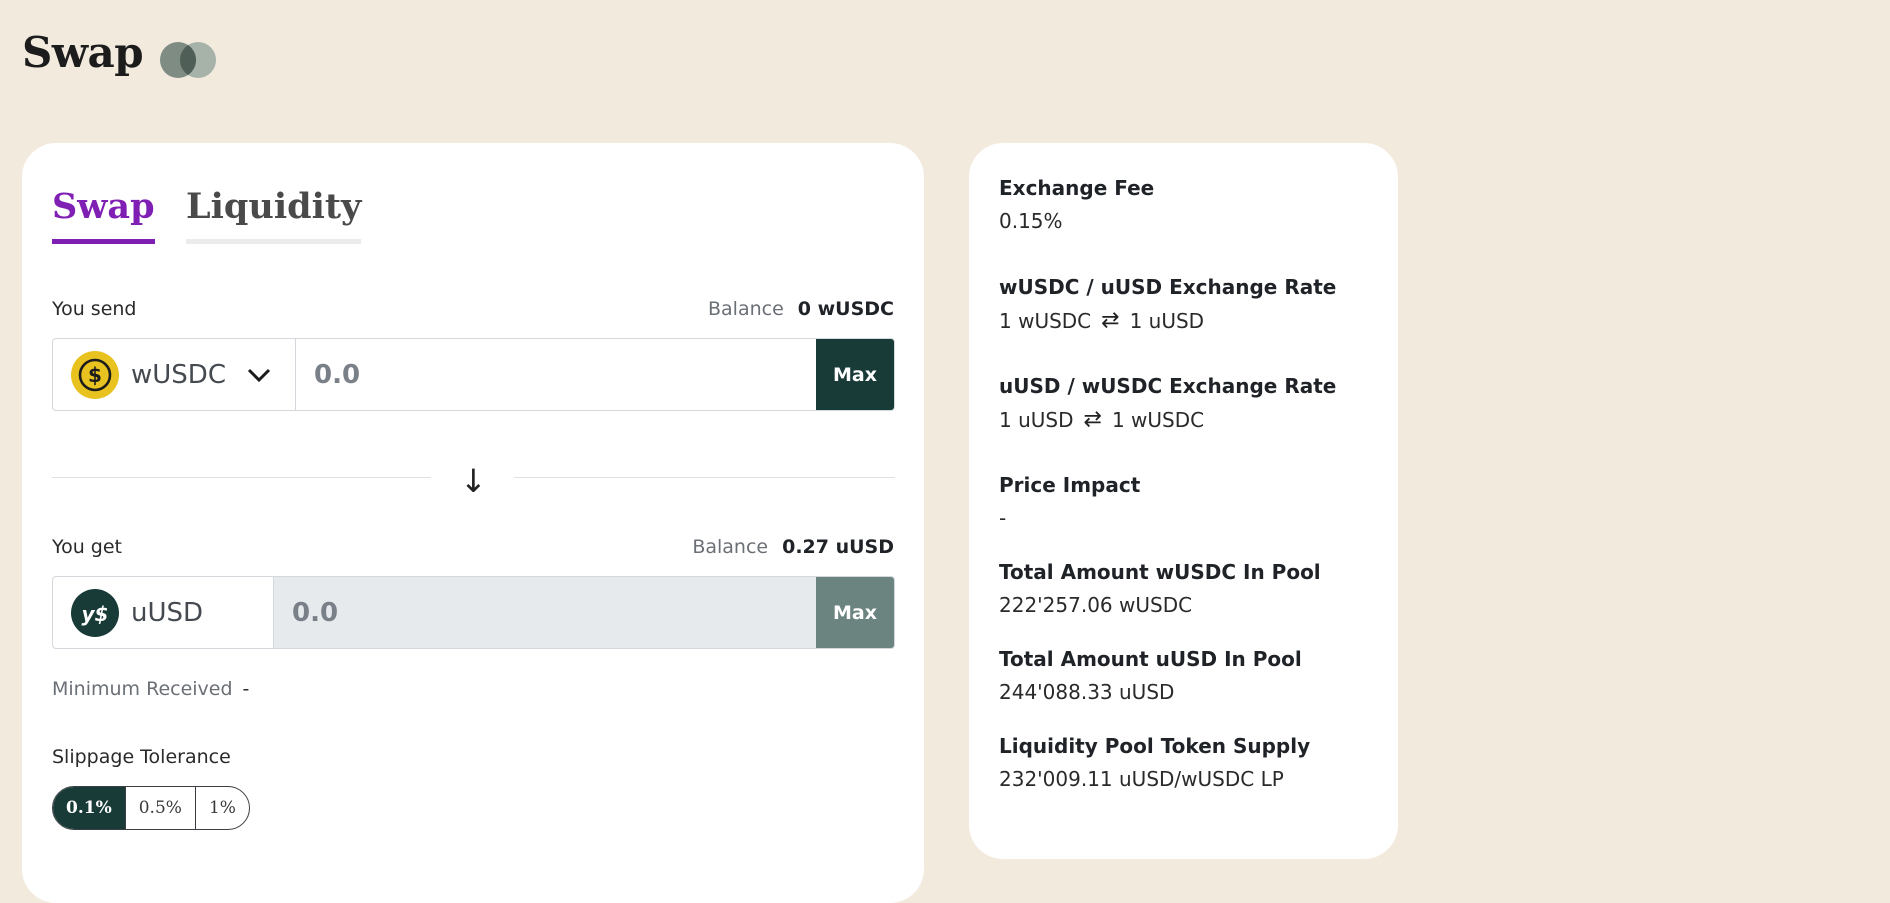 The image size is (1890, 903). I want to click on divider-right, so click(704, 477).